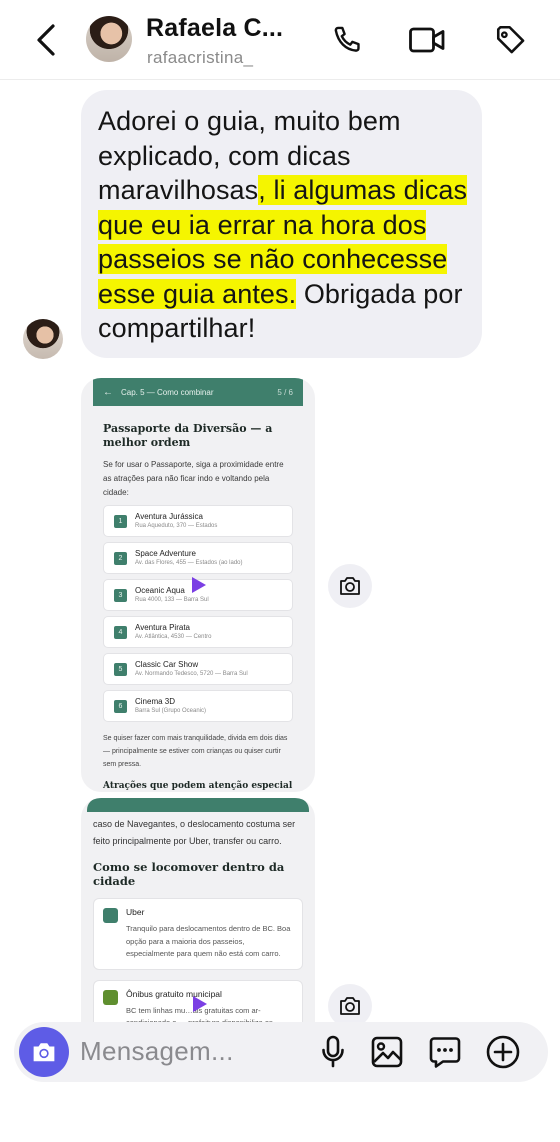  I want to click on tag-icon, so click(510, 39).